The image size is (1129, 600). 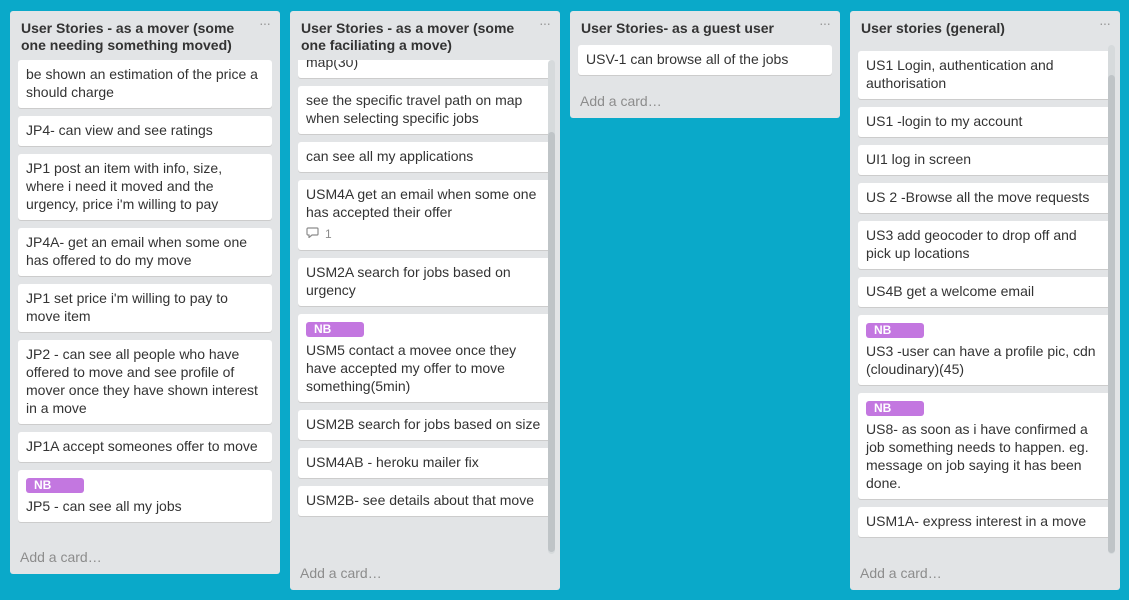 I want to click on card: map(30), so click(x=425, y=69).